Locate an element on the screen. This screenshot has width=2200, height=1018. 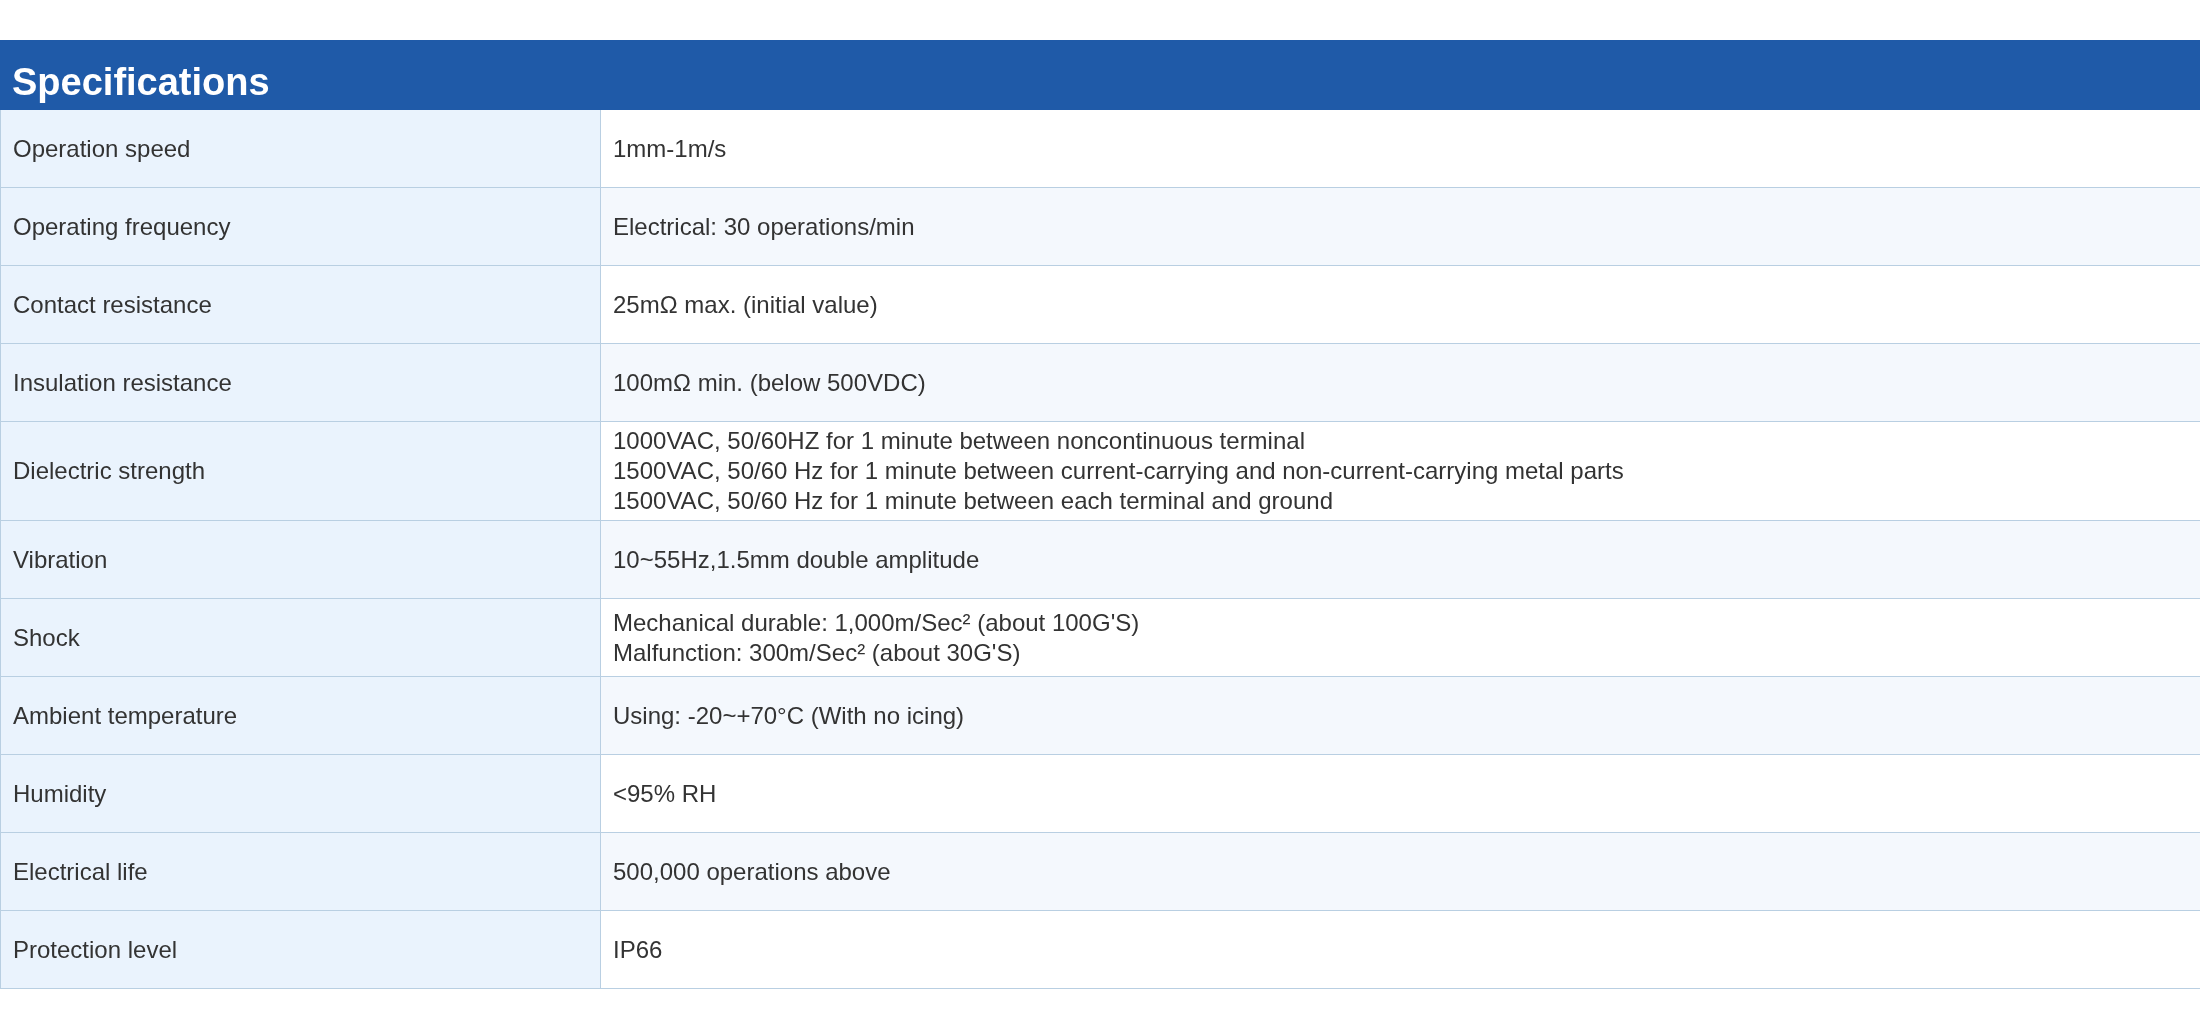
spec-label: Vibration is located at coordinates (60, 559).